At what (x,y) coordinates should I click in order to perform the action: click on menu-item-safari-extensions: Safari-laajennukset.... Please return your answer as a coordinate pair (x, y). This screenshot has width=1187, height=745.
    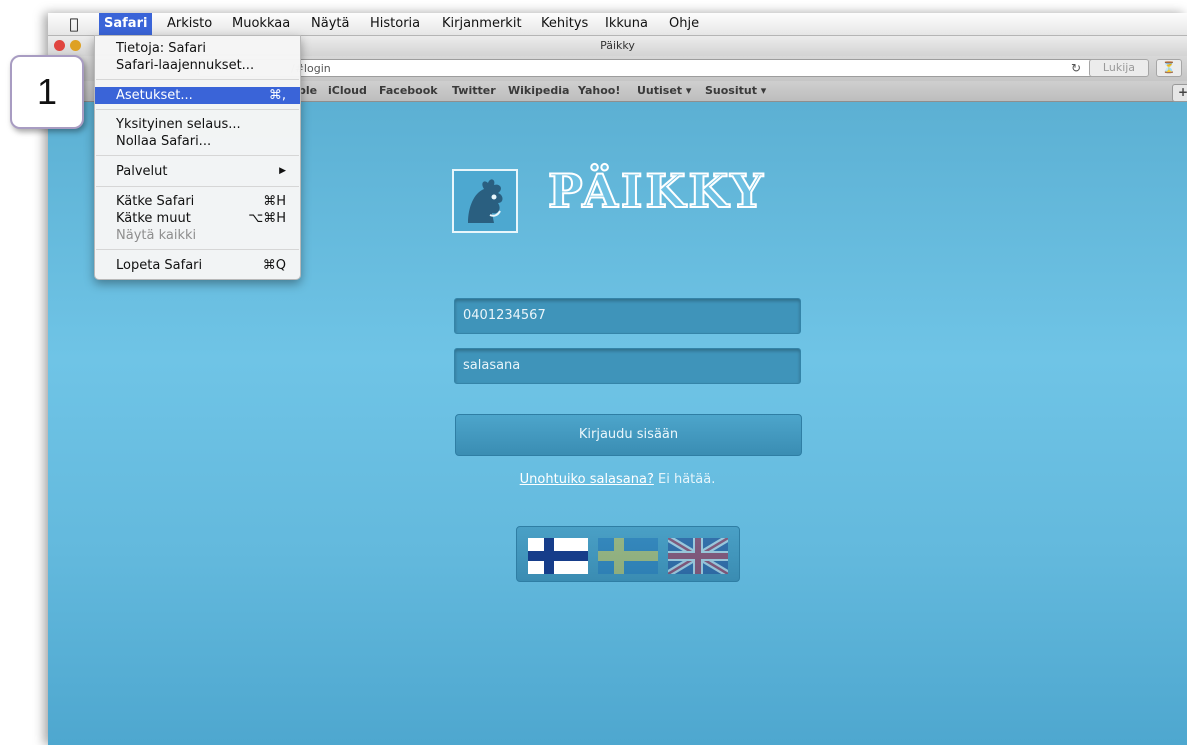
    Looking at the image, I should click on (197, 65).